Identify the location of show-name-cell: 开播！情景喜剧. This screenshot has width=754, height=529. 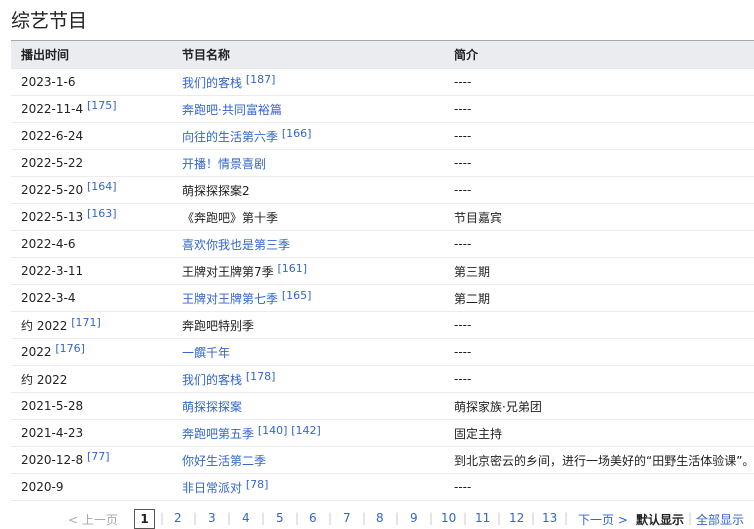
(308, 163).